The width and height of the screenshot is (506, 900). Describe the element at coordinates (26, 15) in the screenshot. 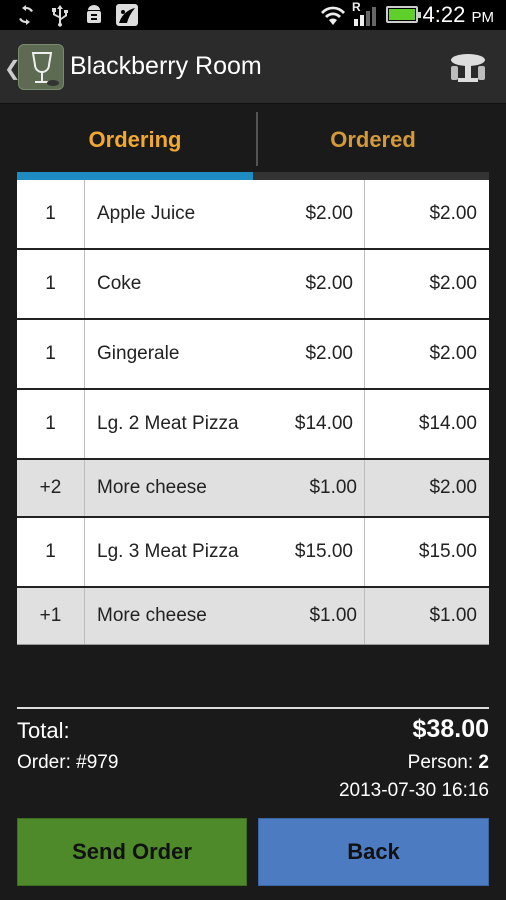

I see `sync-icon` at that location.